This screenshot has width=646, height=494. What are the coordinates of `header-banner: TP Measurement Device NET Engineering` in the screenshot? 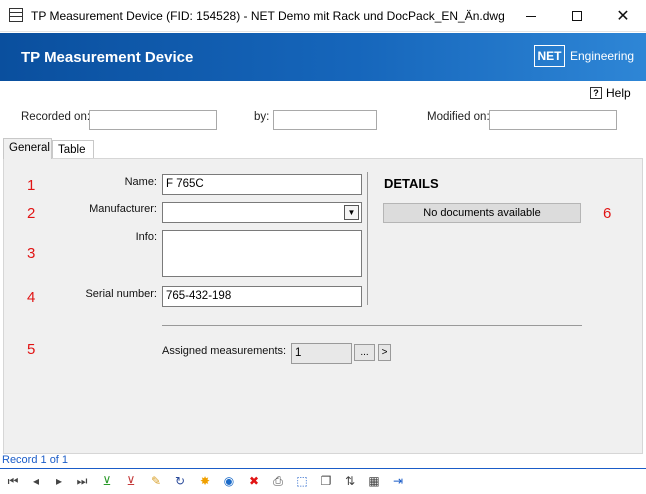 It's located at (323, 57).